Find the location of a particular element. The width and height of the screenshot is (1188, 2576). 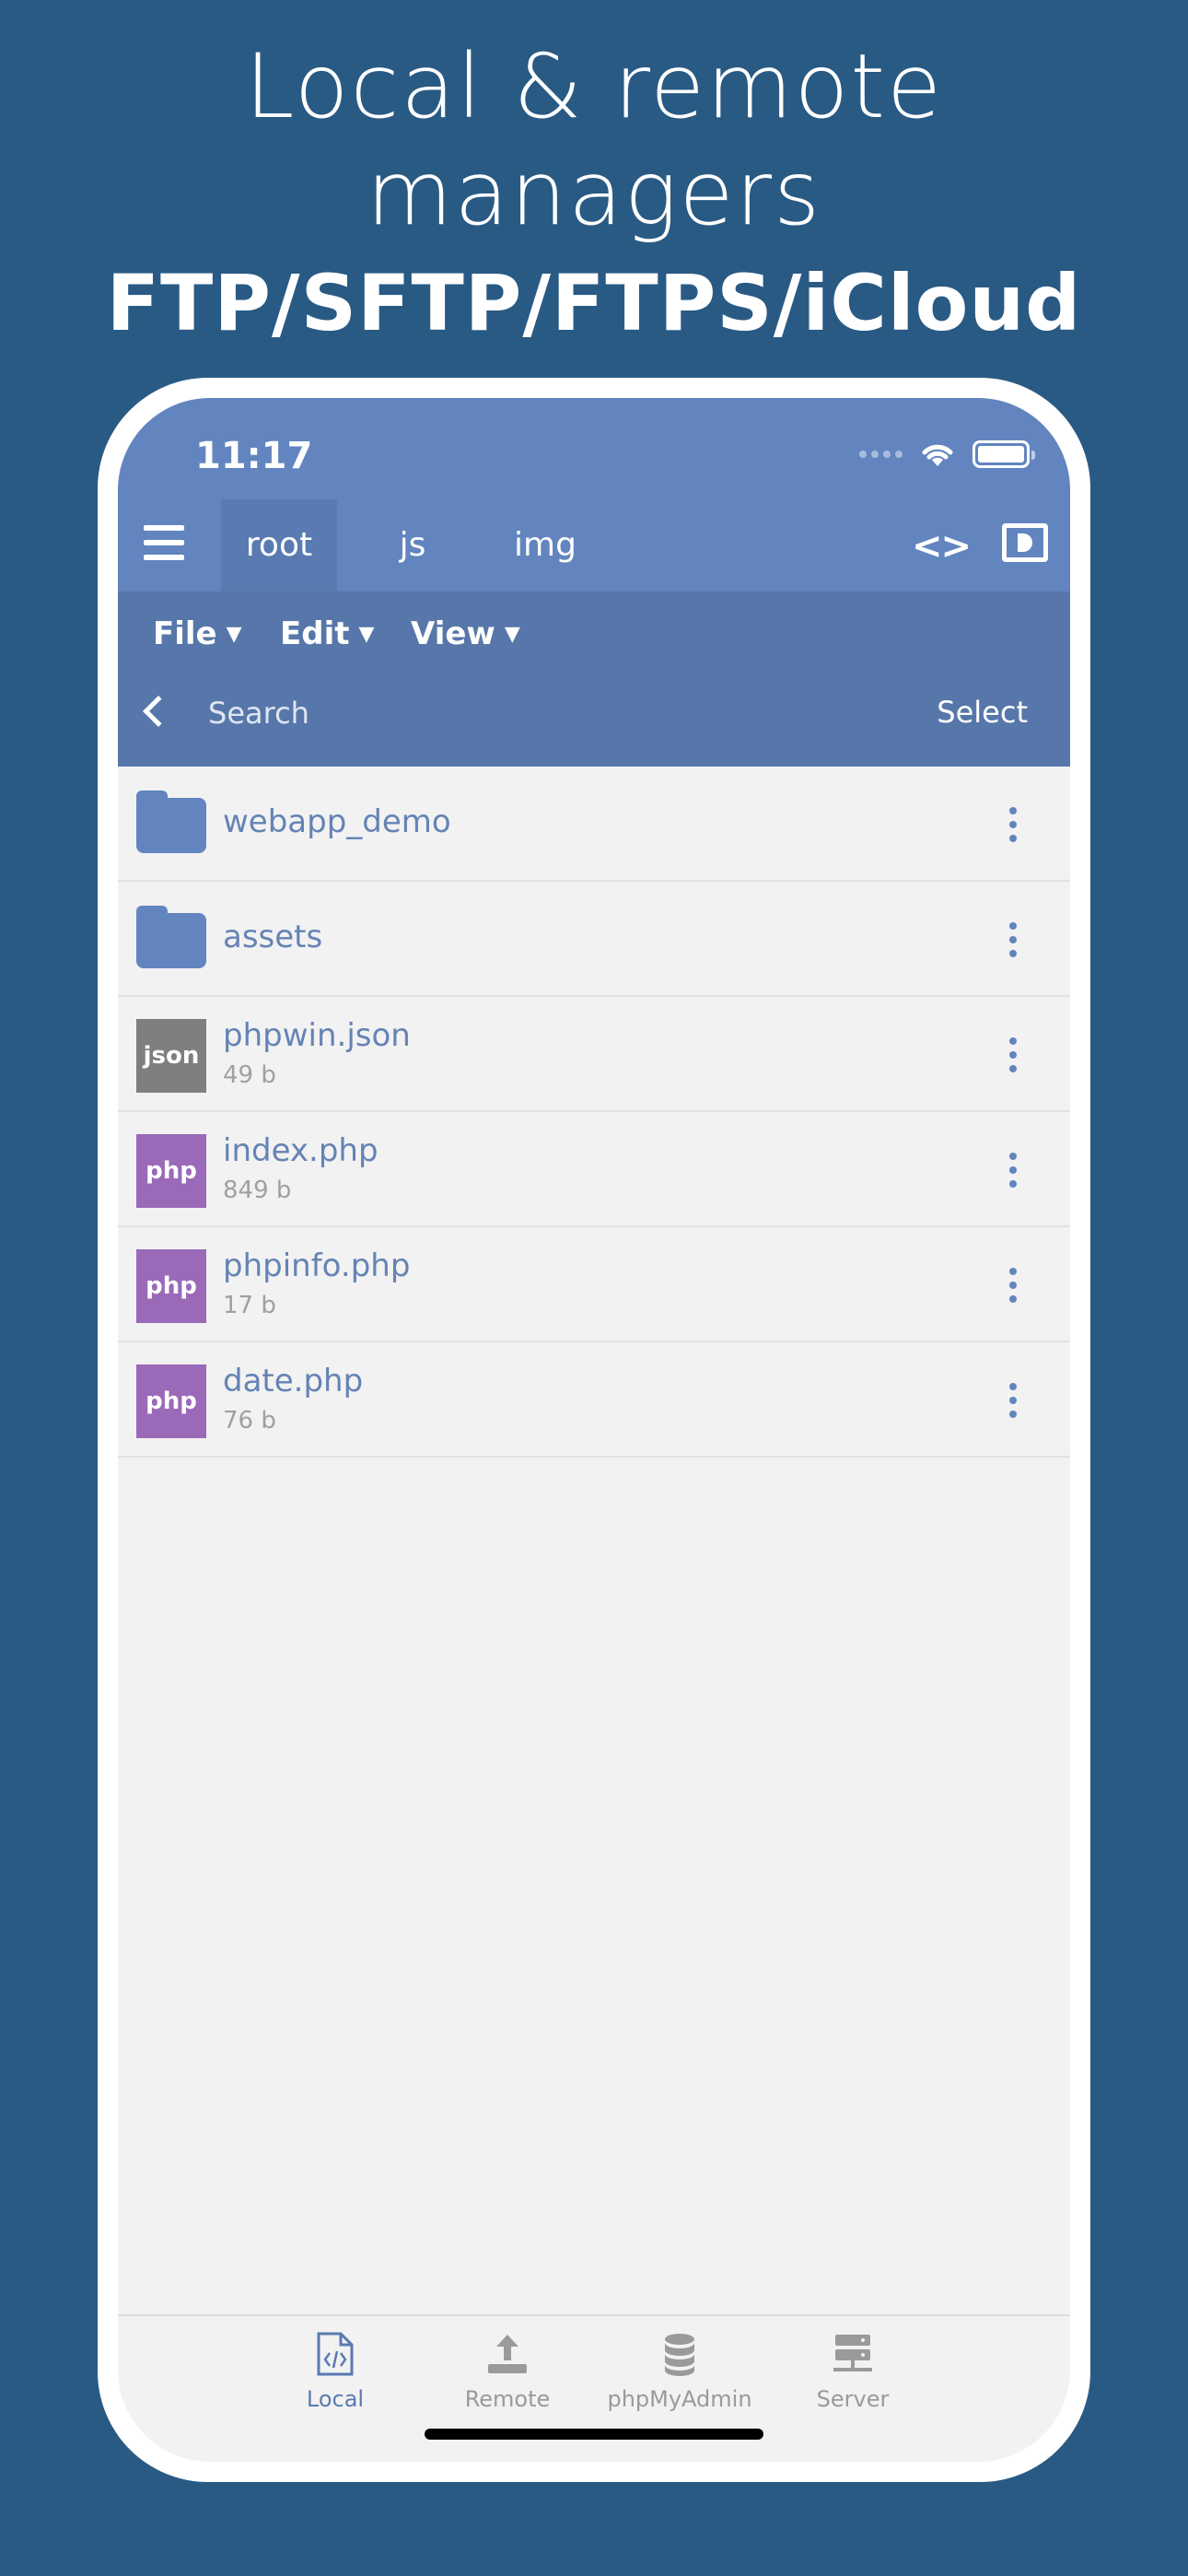

file-size: 49 b is located at coordinates (249, 1075).